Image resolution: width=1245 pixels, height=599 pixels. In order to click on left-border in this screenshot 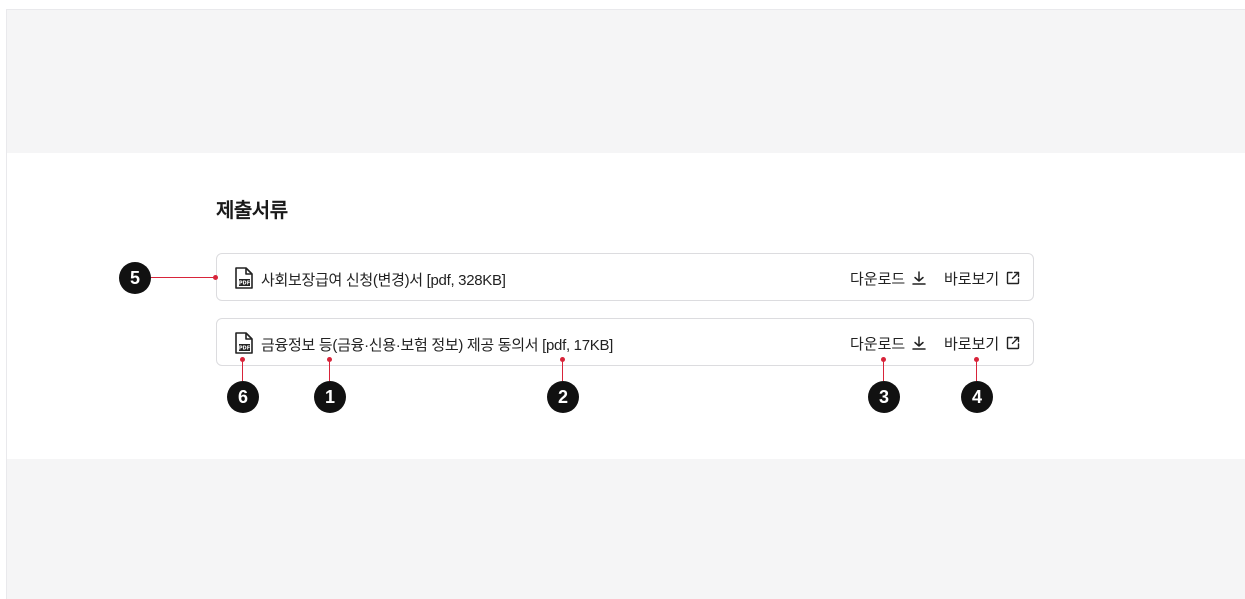, I will do `click(6, 305)`.